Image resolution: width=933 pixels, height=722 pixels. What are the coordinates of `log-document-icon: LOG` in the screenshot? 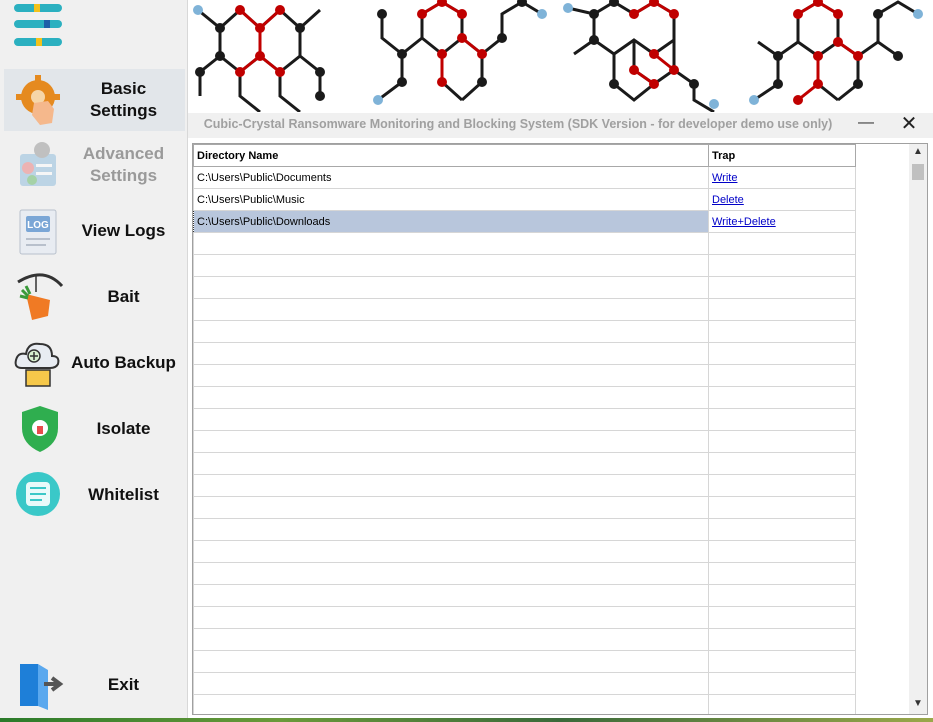 It's located at (38, 232).